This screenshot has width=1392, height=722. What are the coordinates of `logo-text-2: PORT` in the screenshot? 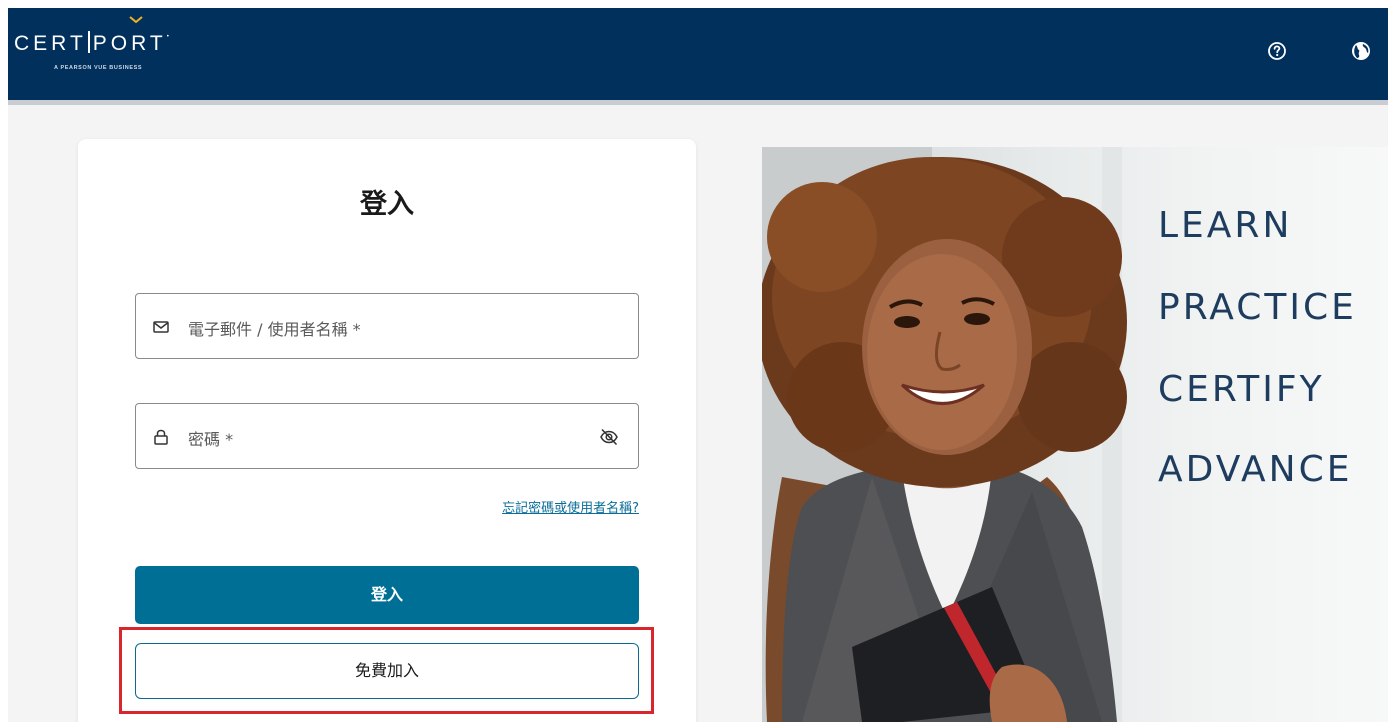 It's located at (129, 43).